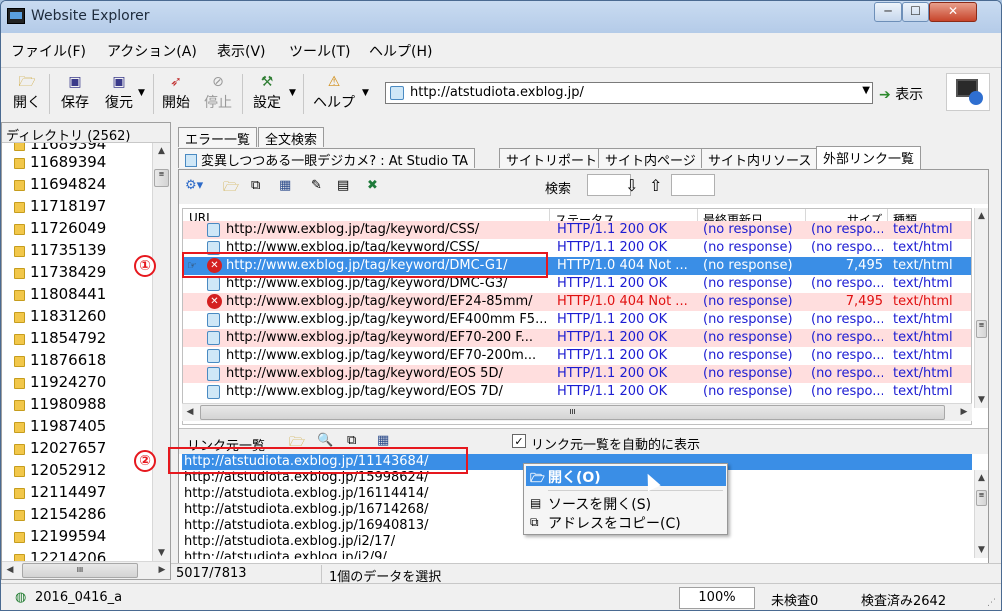 The height and width of the screenshot is (611, 1002). I want to click on preview-icon: 🔍, so click(325, 440).